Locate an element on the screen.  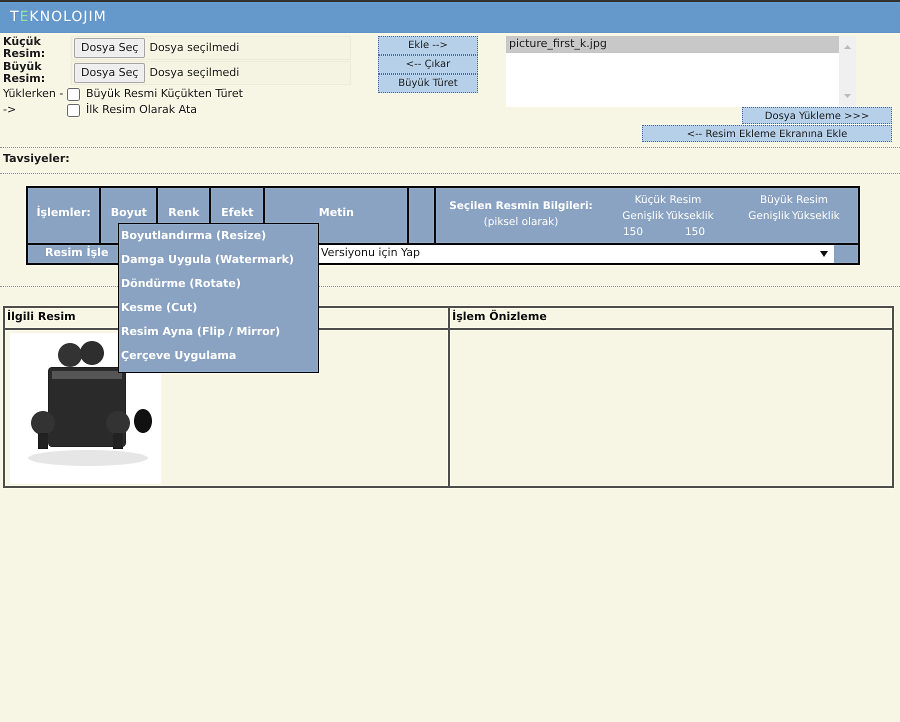
upload-button: Dosya Yükleme >>> is located at coordinates (817, 115).